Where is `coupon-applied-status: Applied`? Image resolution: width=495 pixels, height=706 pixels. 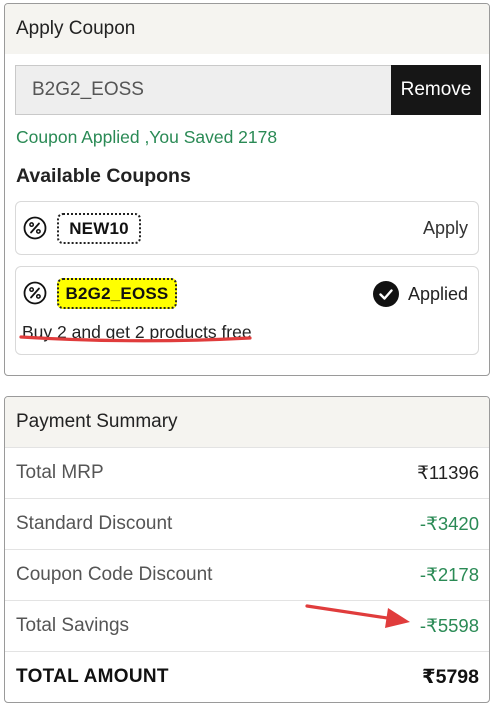
coupon-applied-status: Applied is located at coordinates (420, 294).